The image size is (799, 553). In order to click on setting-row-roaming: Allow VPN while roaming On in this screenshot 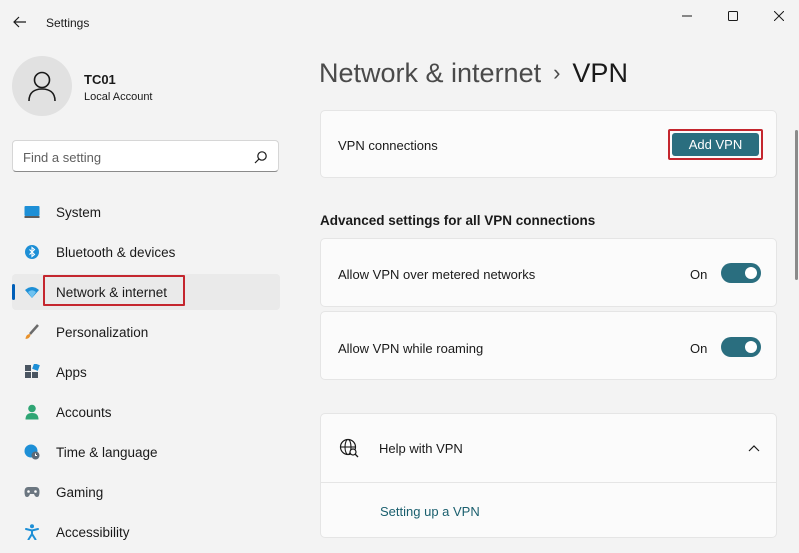, I will do `click(548, 345)`.